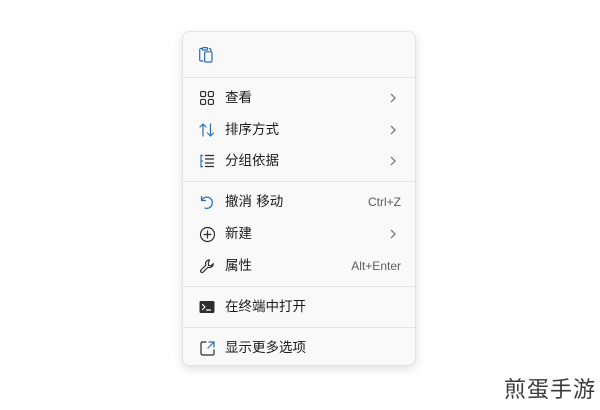  I want to click on quick-actions-bar, so click(299, 54).